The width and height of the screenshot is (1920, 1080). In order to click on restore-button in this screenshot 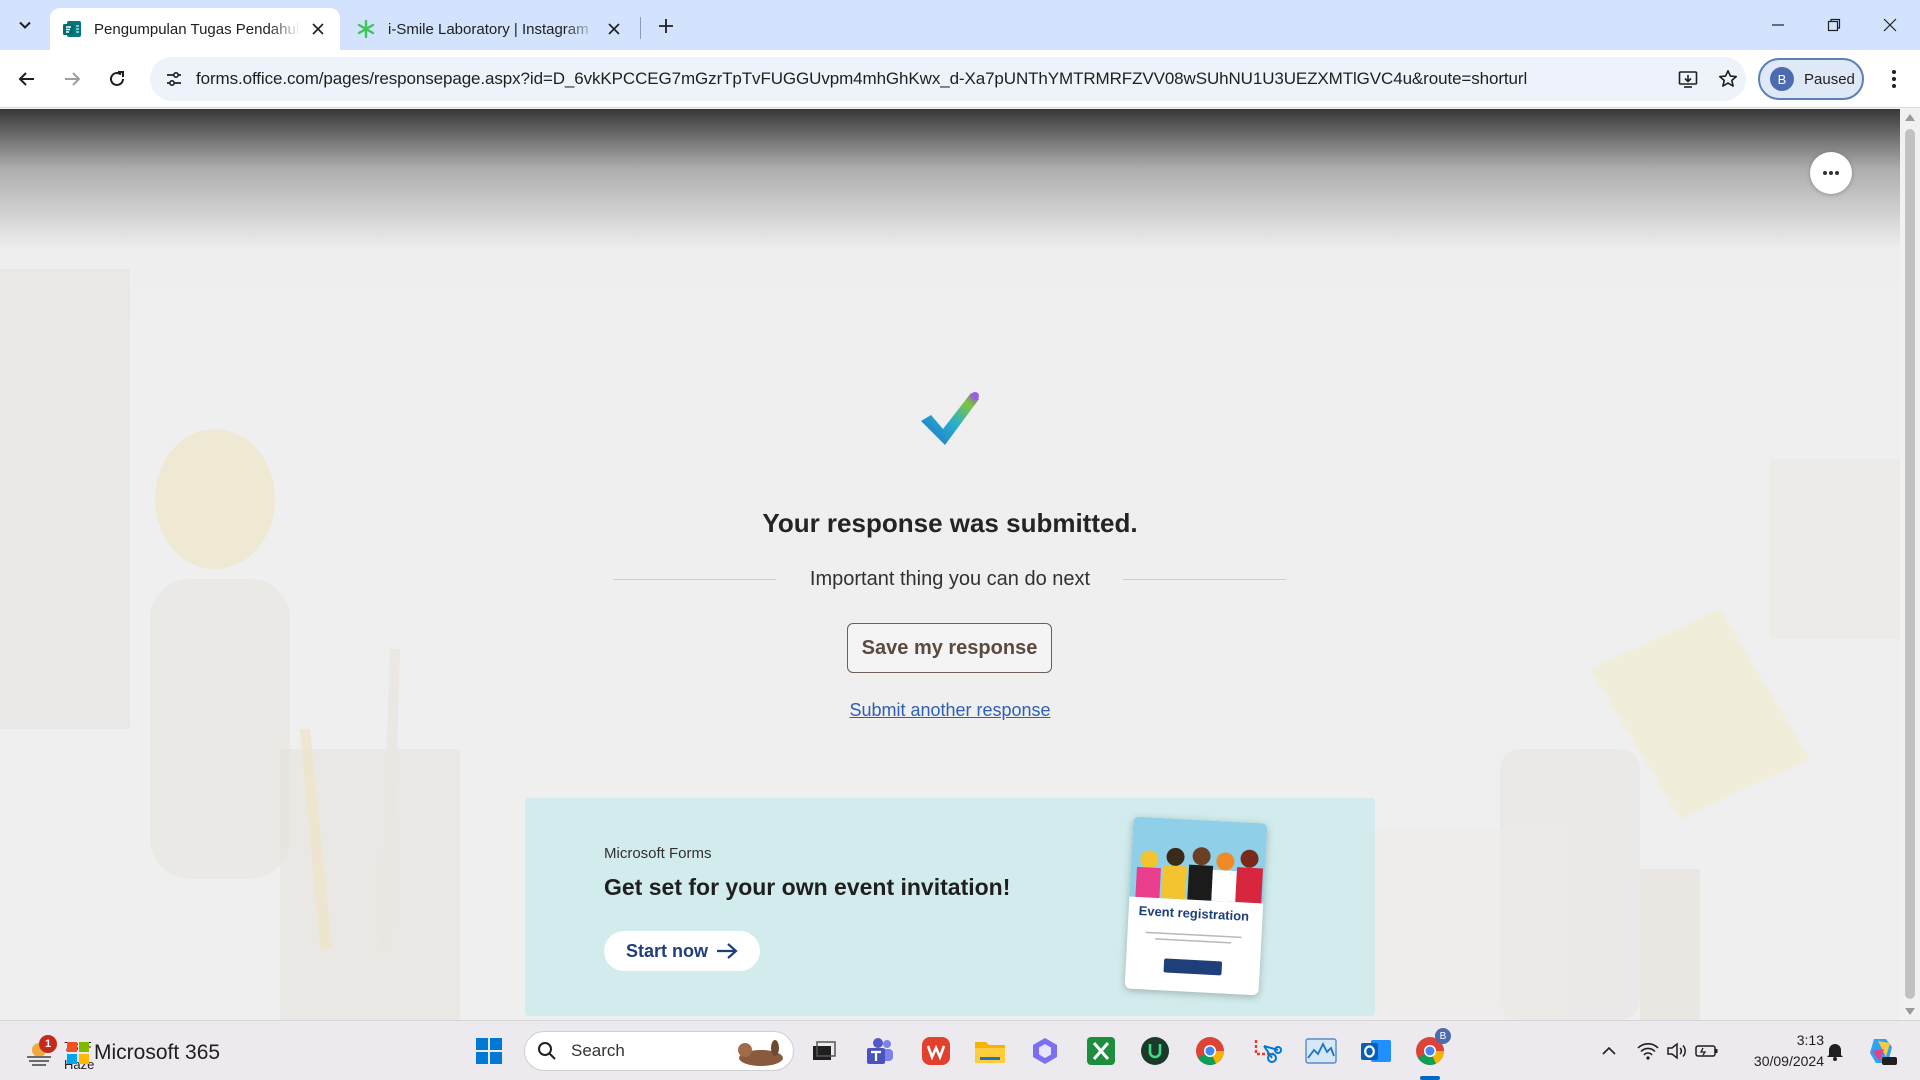, I will do `click(1834, 25)`.